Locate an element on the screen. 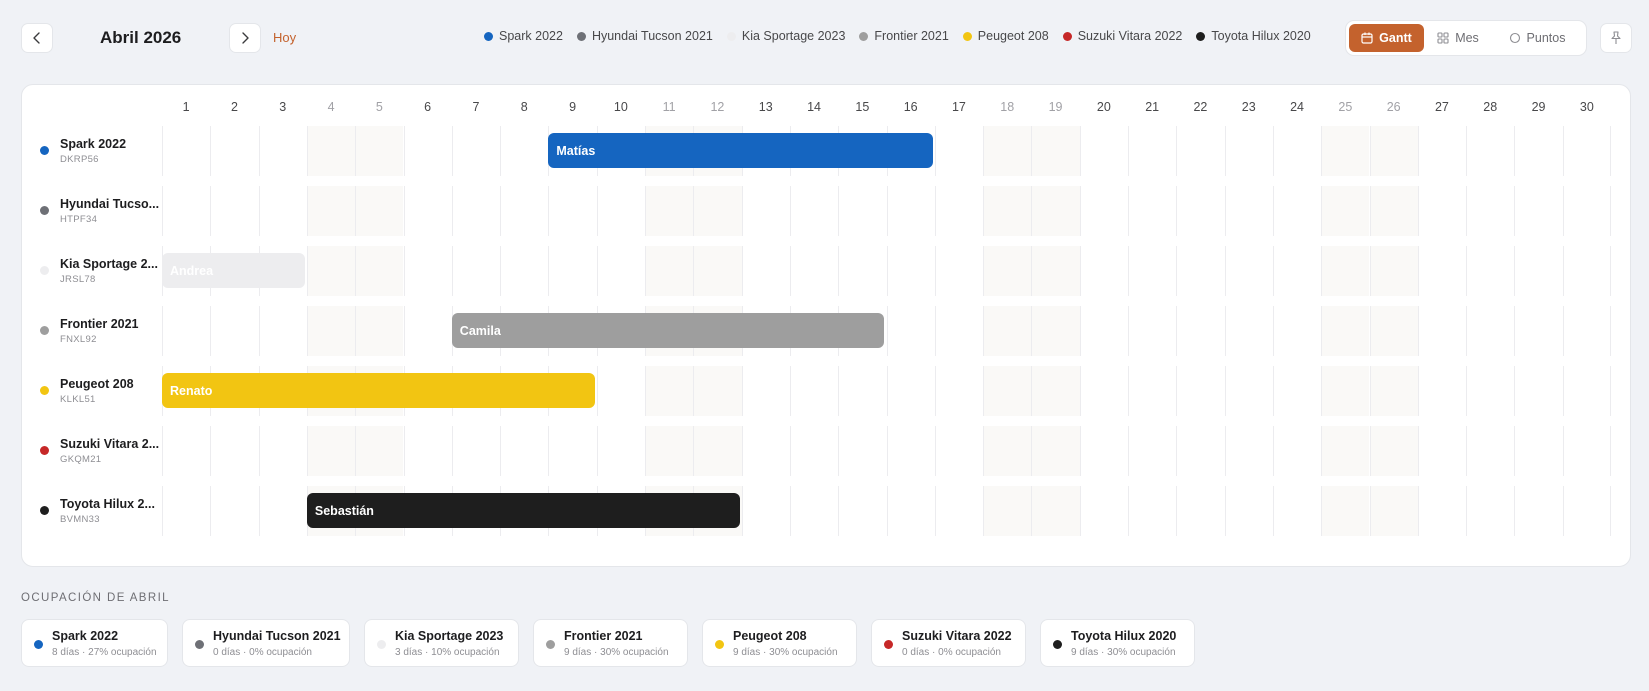 Image resolution: width=1649 pixels, height=691 pixels. occupancy-card: Spark 2022 8 días · 27% ocupación is located at coordinates (94, 643).